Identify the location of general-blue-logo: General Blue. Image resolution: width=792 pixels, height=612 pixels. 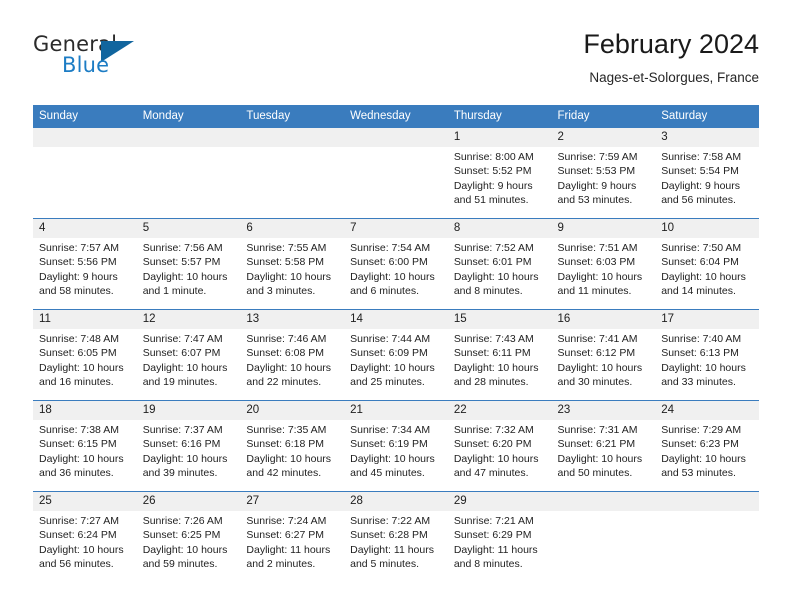
(138, 61).